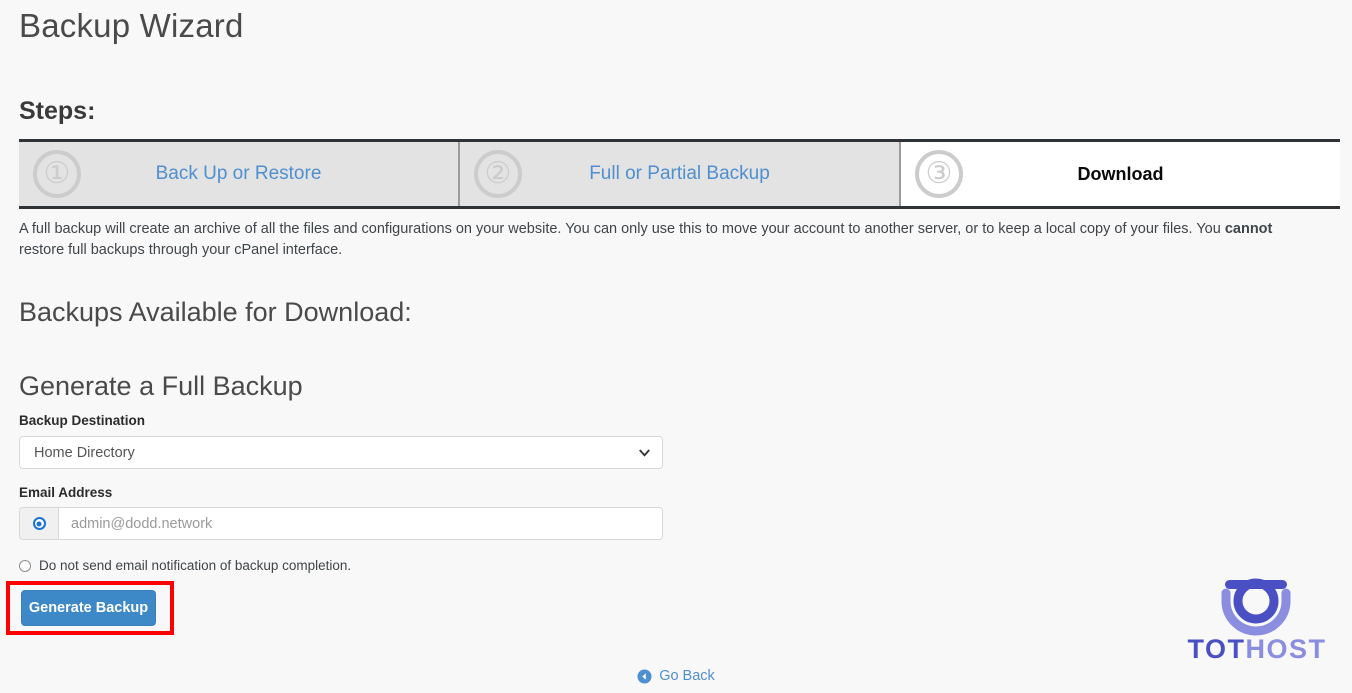 The height and width of the screenshot is (693, 1352). Describe the element at coordinates (25, 565) in the screenshot. I see `no-email-radio` at that location.